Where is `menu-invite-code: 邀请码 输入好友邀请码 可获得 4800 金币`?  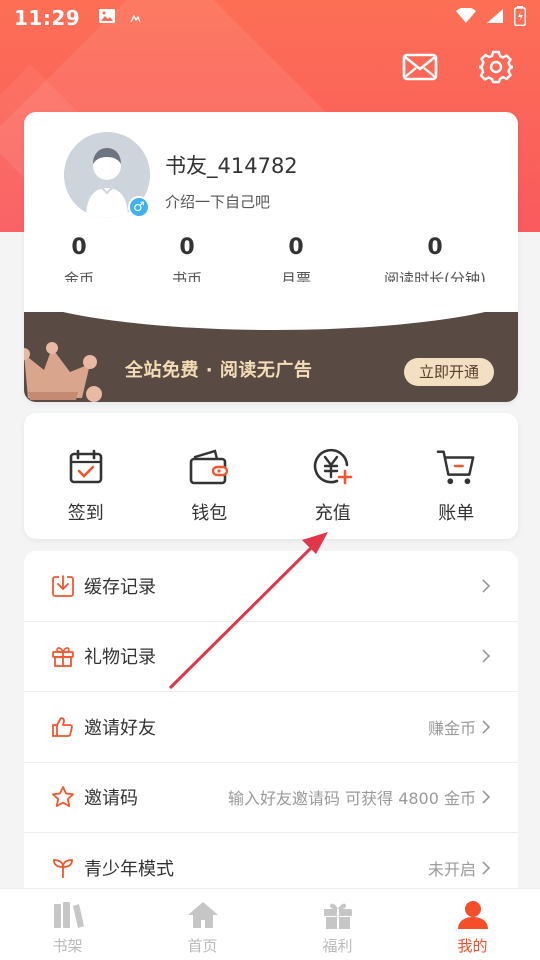
menu-invite-code: 邀请码 输入好友邀请码 可获得 4800 金币 is located at coordinates (271, 798).